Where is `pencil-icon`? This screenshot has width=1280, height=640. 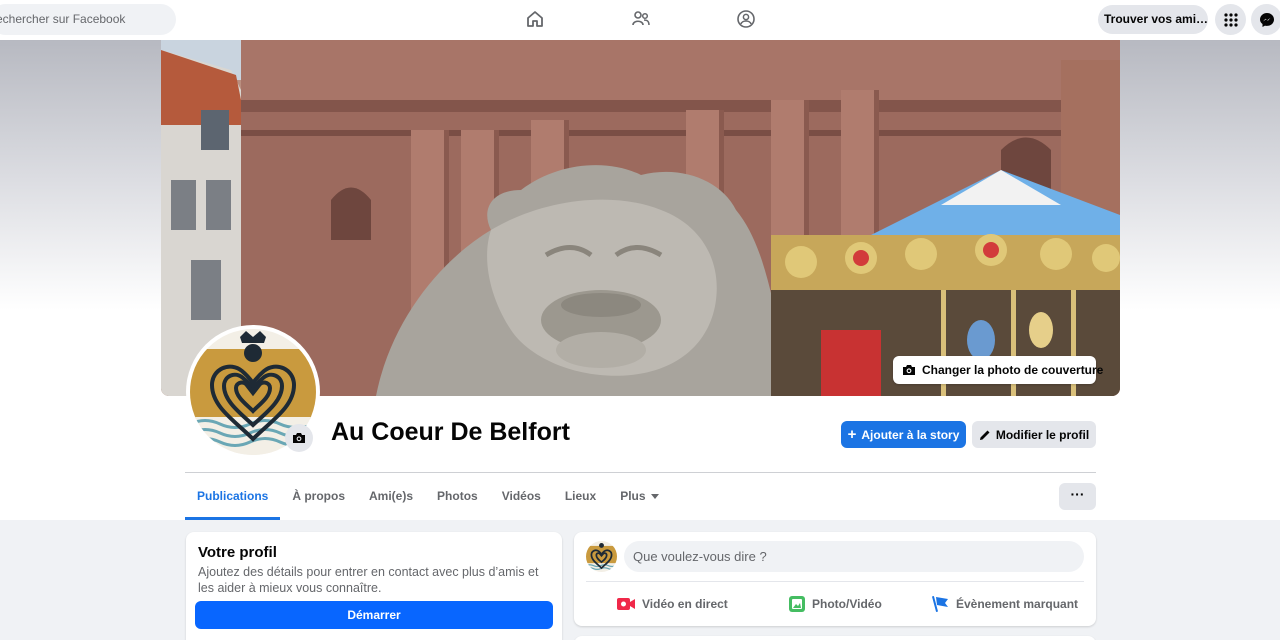
pencil-icon is located at coordinates (985, 435).